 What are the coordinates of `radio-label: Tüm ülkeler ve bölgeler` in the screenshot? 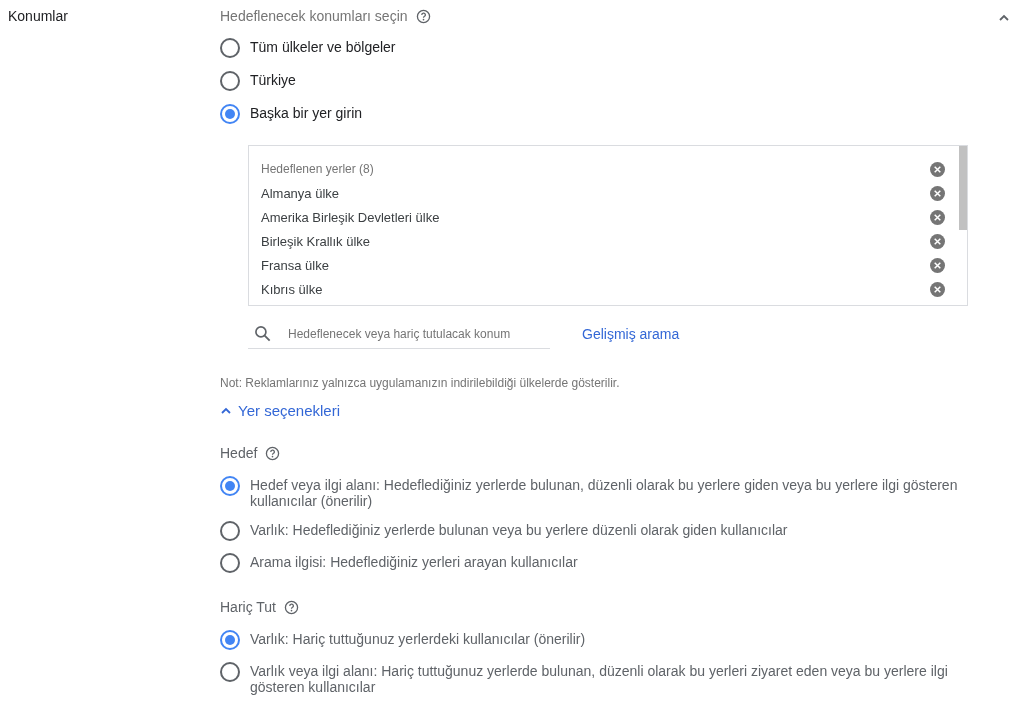 It's located at (323, 47).